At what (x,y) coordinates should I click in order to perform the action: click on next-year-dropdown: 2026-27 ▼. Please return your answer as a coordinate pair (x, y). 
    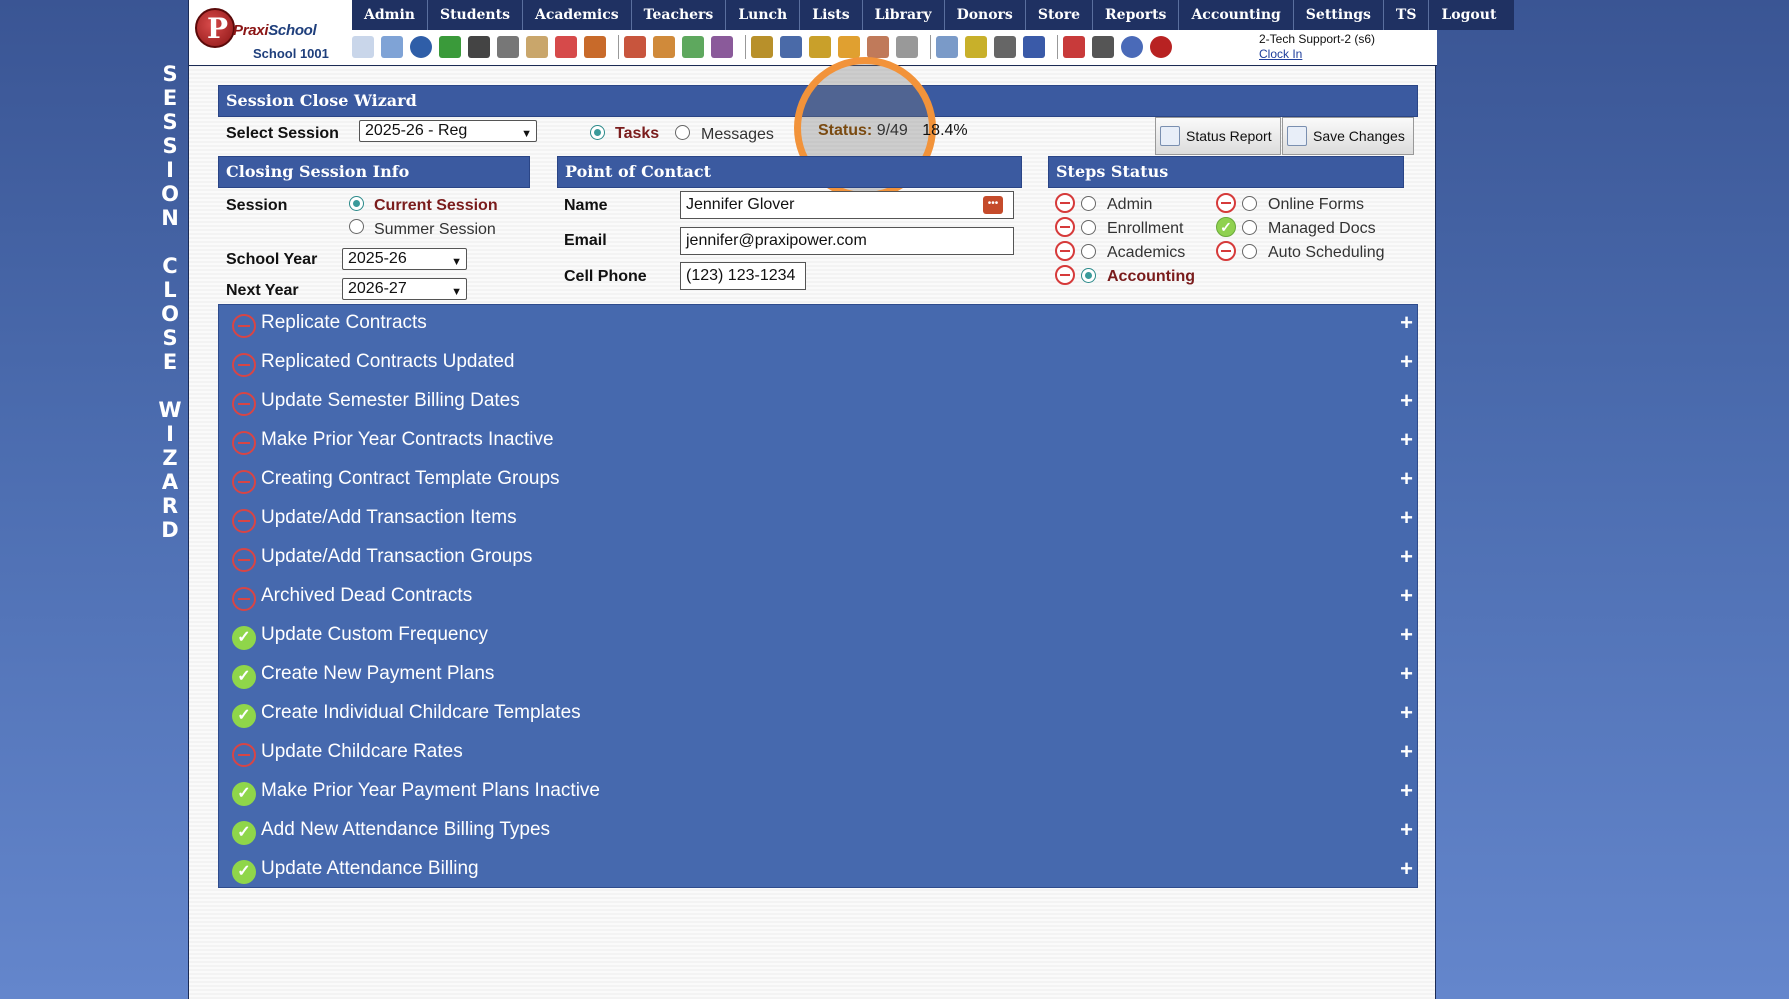
    Looking at the image, I should click on (404, 289).